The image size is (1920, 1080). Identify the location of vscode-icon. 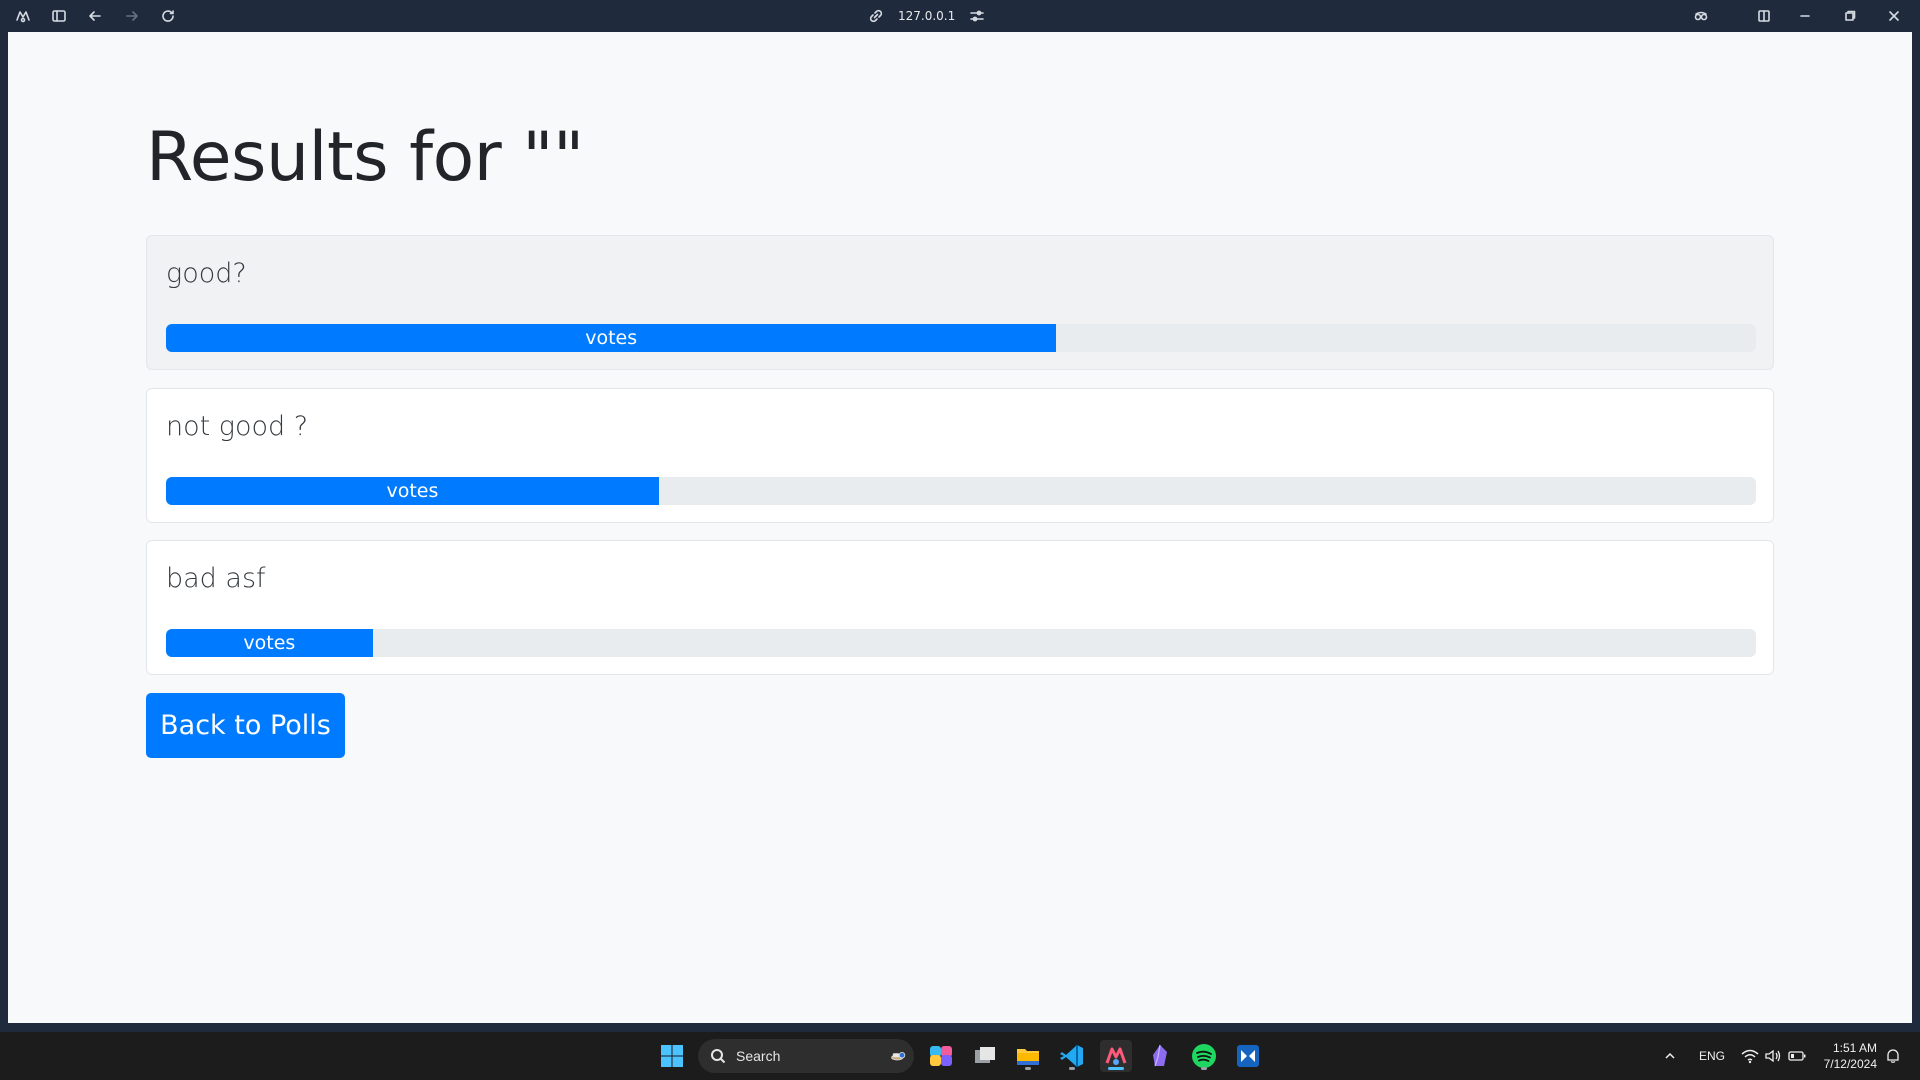
(1072, 1056).